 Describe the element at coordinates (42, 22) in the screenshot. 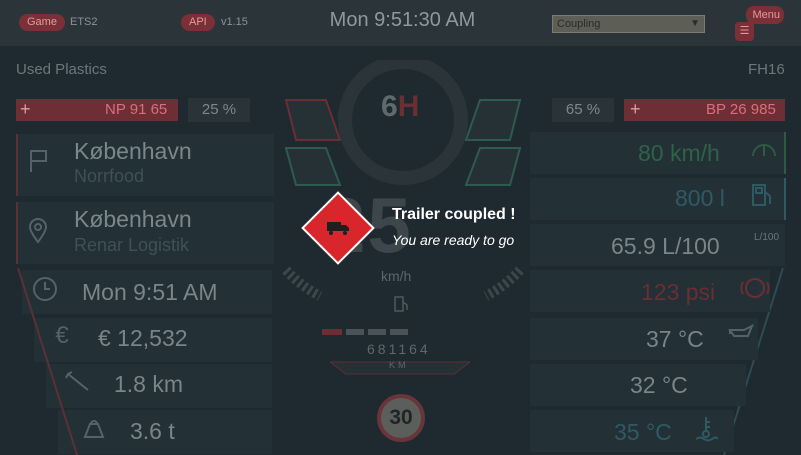

I see `game-tag: Game` at that location.